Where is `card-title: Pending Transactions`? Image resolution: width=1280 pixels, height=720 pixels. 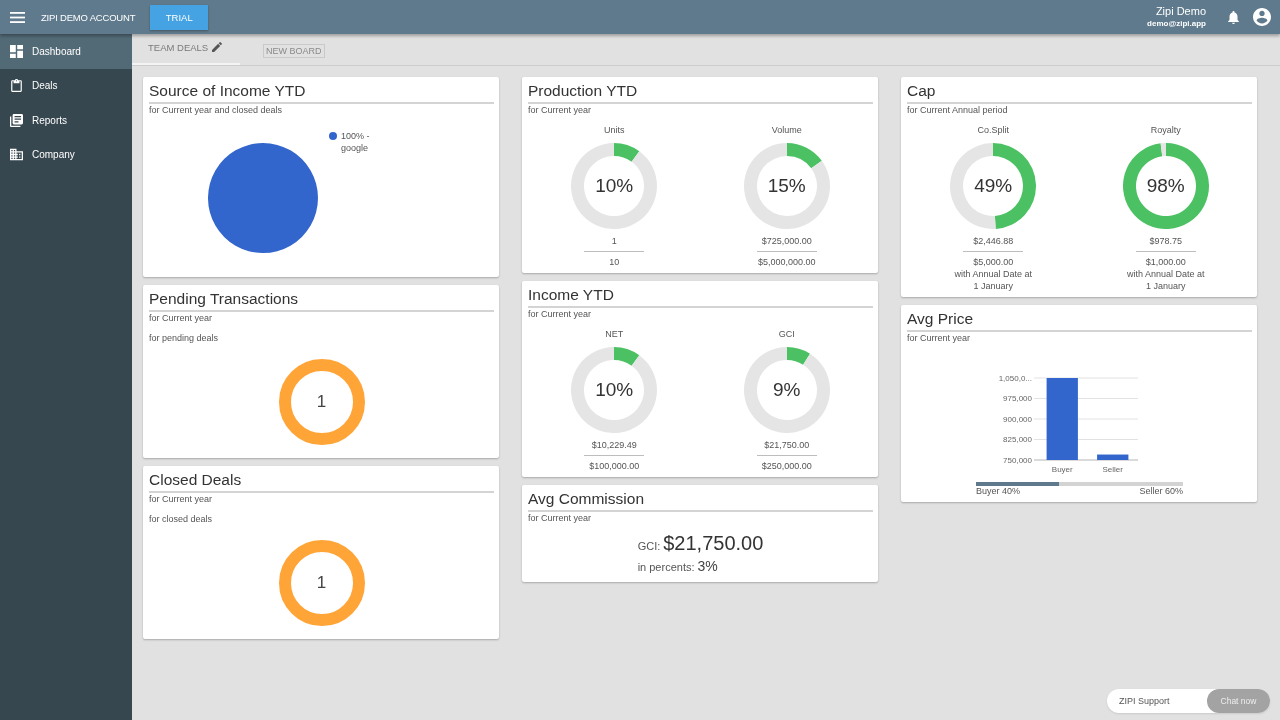 card-title: Pending Transactions is located at coordinates (321, 298).